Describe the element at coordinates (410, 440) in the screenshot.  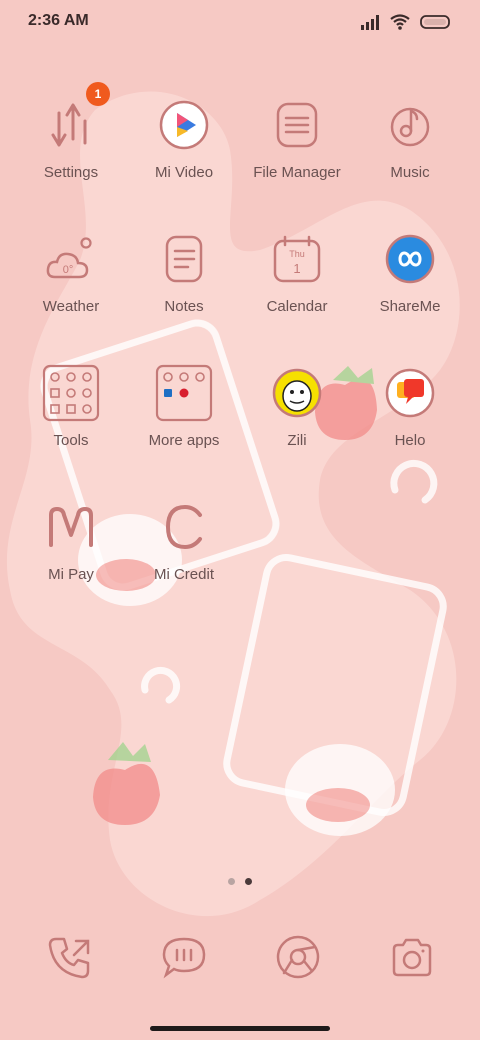
I see `app-label: Helo` at that location.